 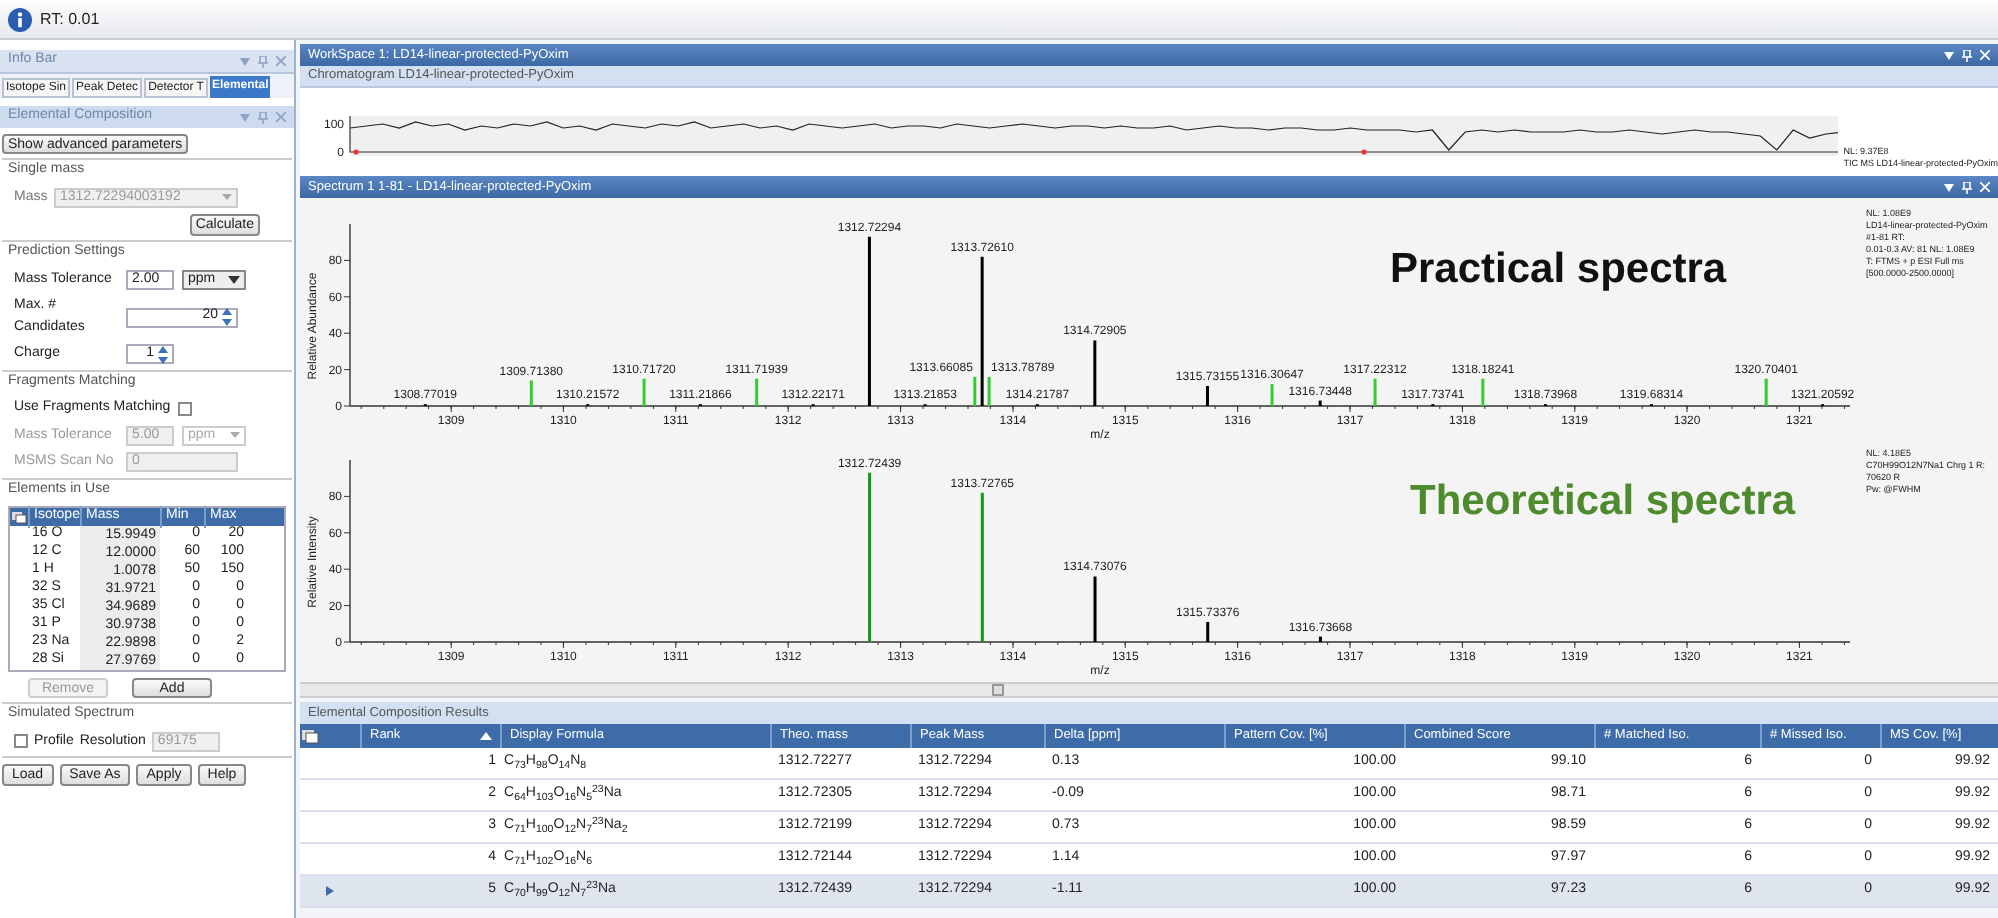 What do you see at coordinates (486, 736) in the screenshot?
I see `sort-arrow-icon` at bounding box center [486, 736].